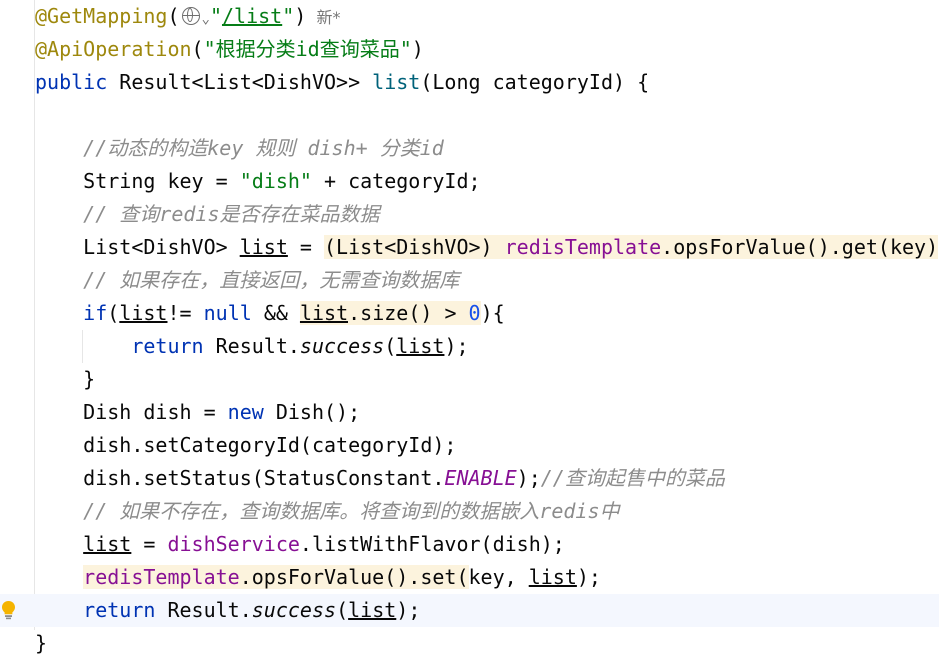 The image size is (939, 667). What do you see at coordinates (8, 610) in the screenshot?
I see `lightbulb-icon` at bounding box center [8, 610].